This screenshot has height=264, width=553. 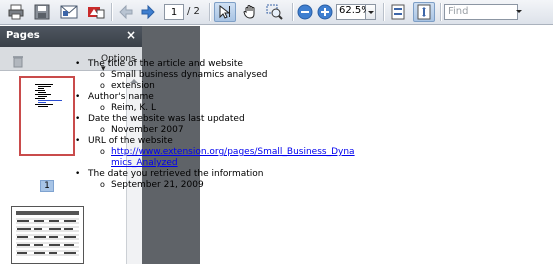 What do you see at coordinates (174, 12) in the screenshot?
I see `page-number-field` at bounding box center [174, 12].